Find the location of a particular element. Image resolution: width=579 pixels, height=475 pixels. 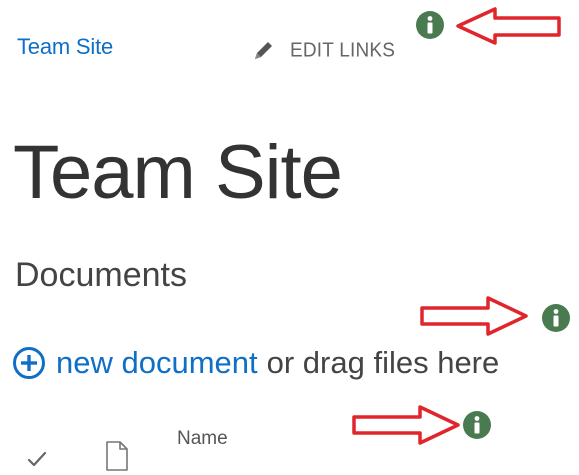

new-document-row: new document or drag files here is located at coordinates (255, 363).